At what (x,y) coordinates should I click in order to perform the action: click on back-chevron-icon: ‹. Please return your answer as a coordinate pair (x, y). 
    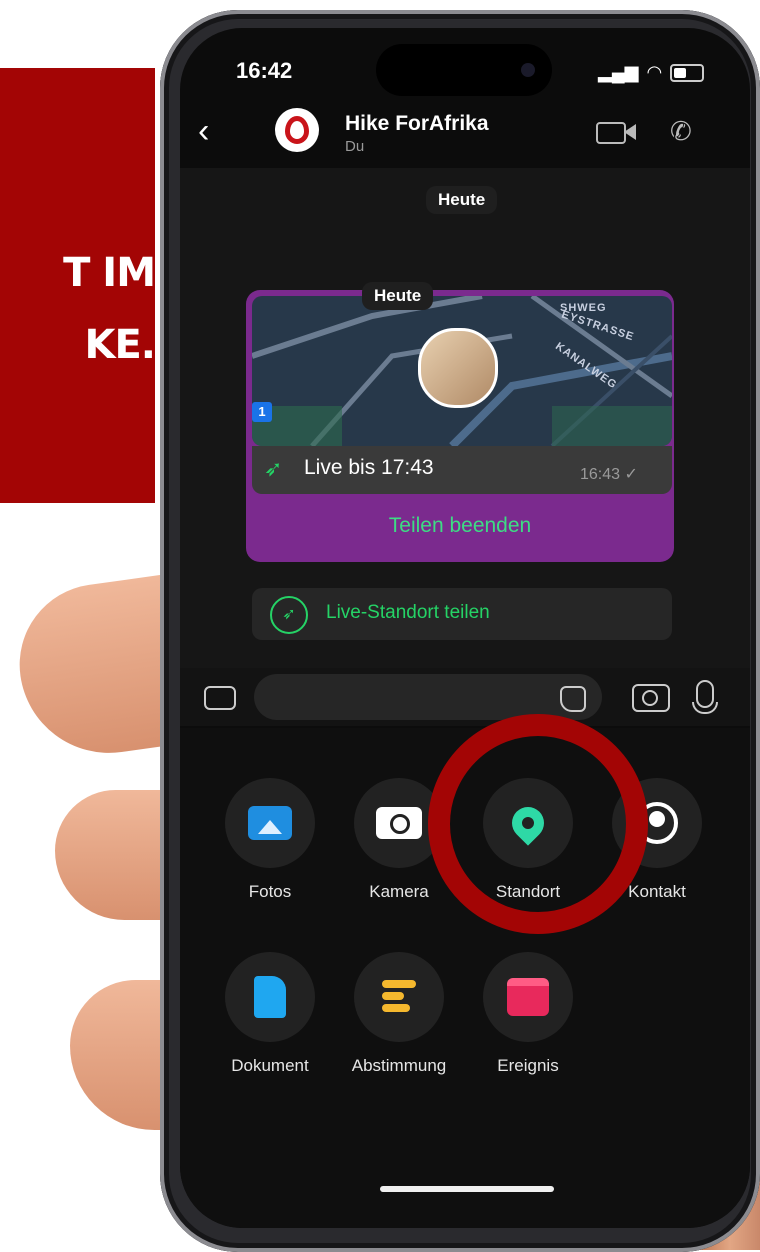
    Looking at the image, I should click on (203, 131).